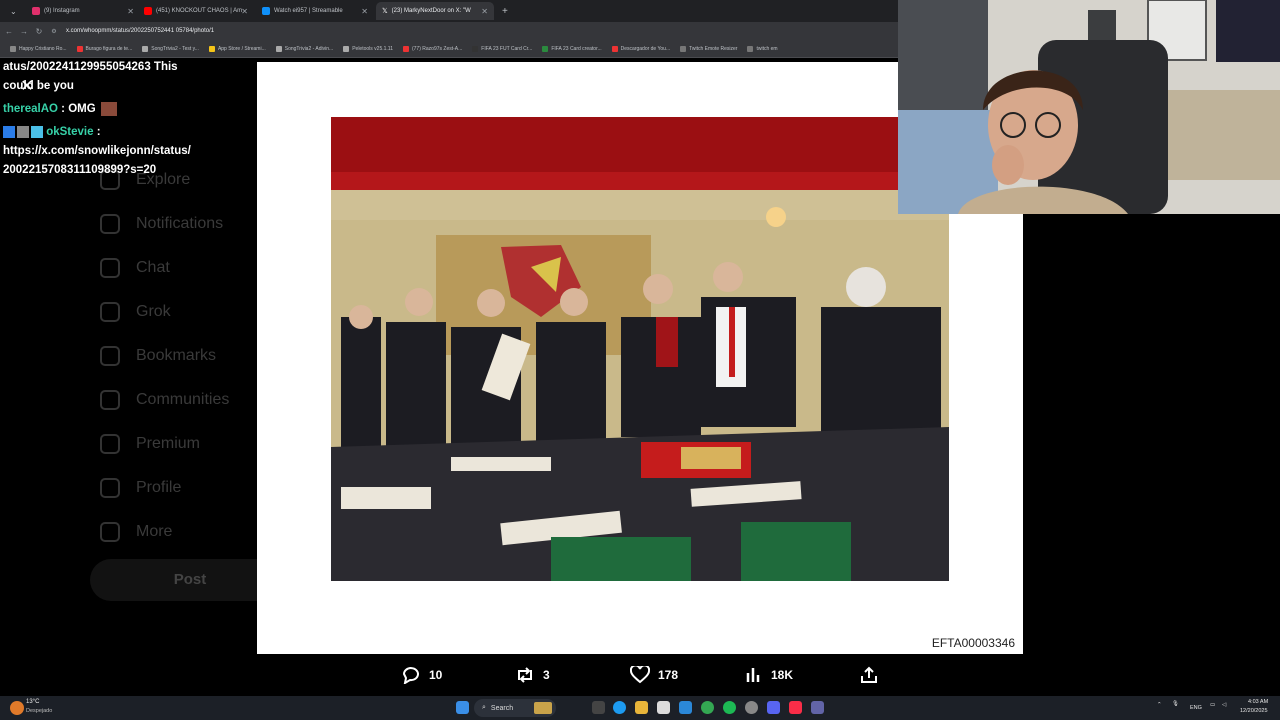 Image resolution: width=1280 pixels, height=720 pixels. I want to click on sidebar-item-label: Bookmarks, so click(176, 355).